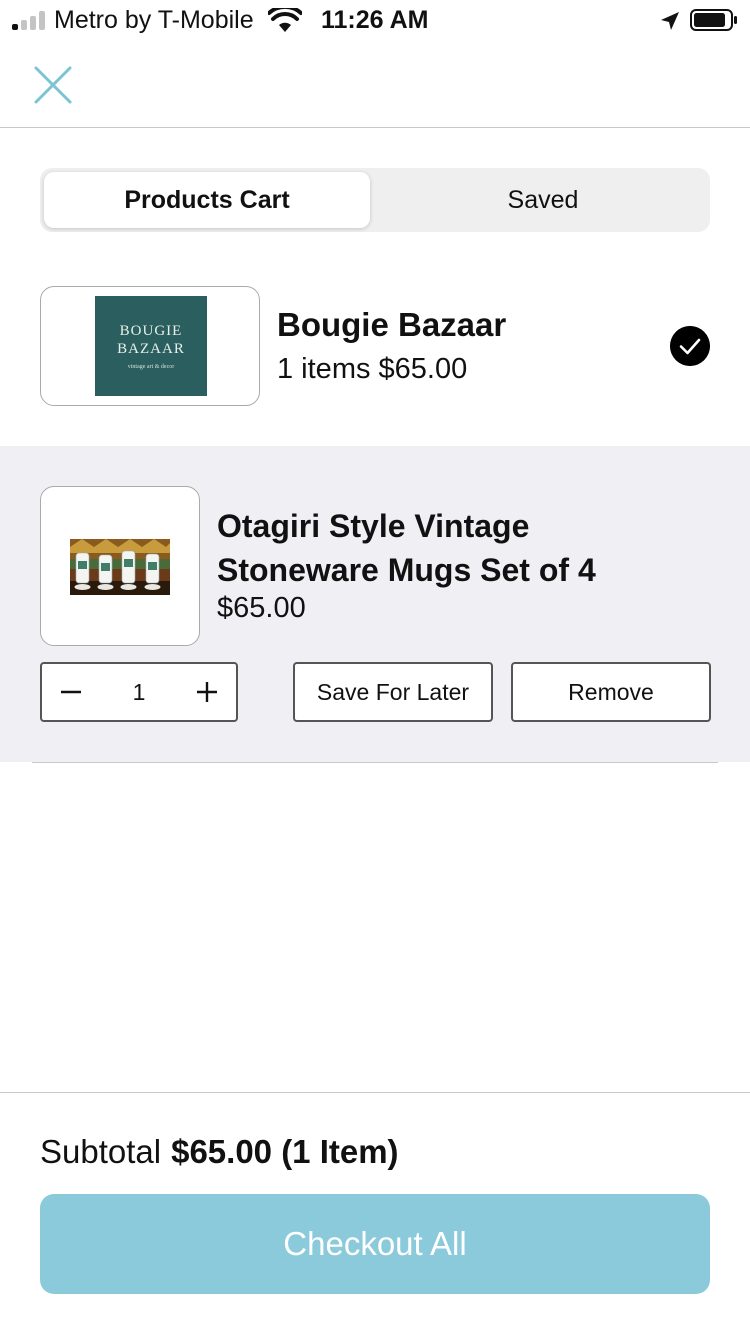 The image size is (750, 1334). I want to click on logo-tagline: vintage art & decor, so click(151, 367).